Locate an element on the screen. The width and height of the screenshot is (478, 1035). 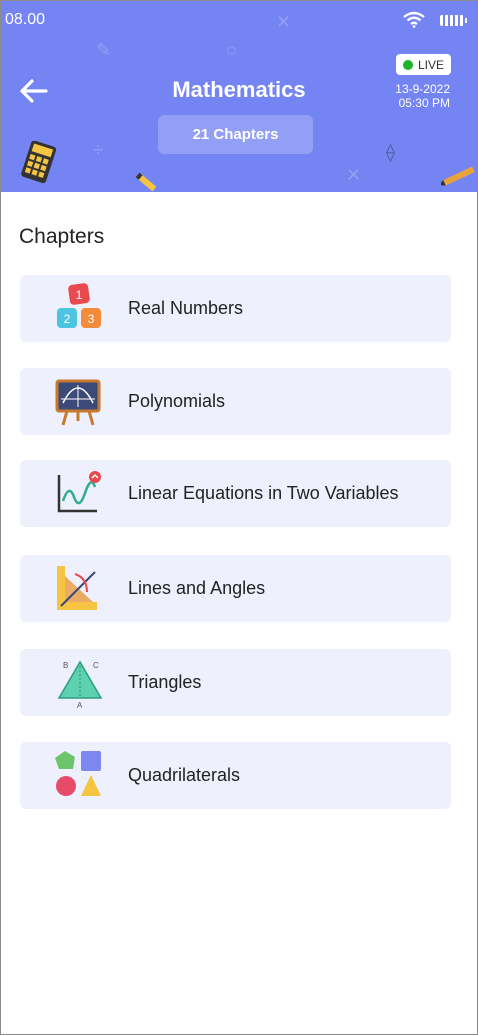
chapter-label: Real Numbers is located at coordinates (186, 308).